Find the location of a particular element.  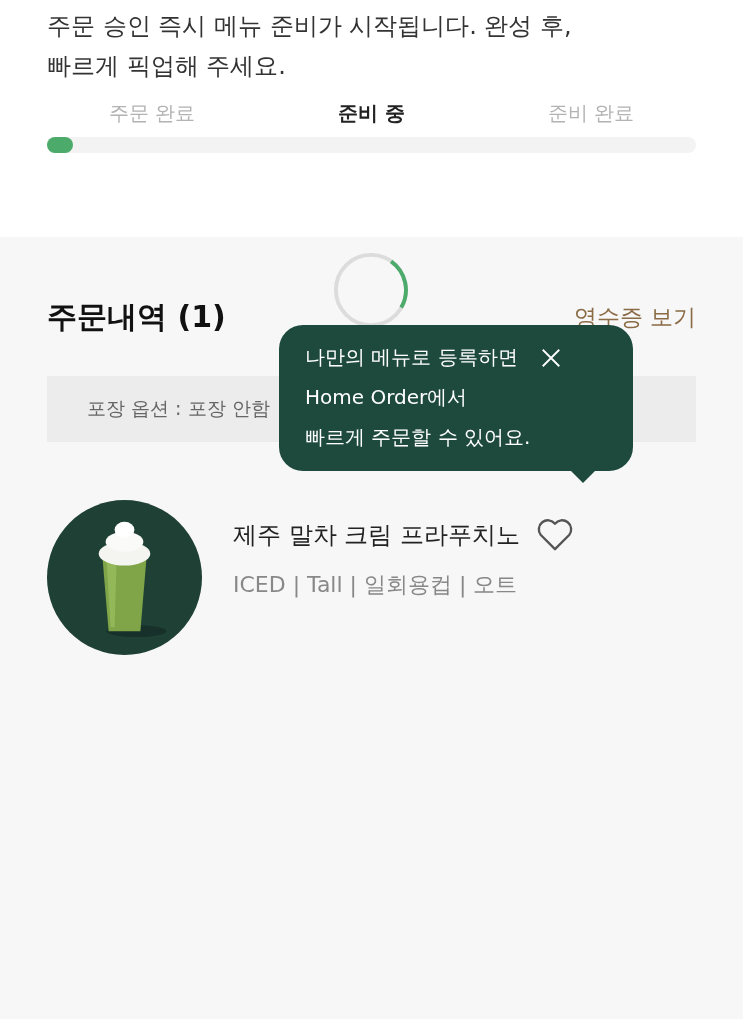

tooltip-text: 나만의 메뉴로 등록하면 is located at coordinates (412, 357).